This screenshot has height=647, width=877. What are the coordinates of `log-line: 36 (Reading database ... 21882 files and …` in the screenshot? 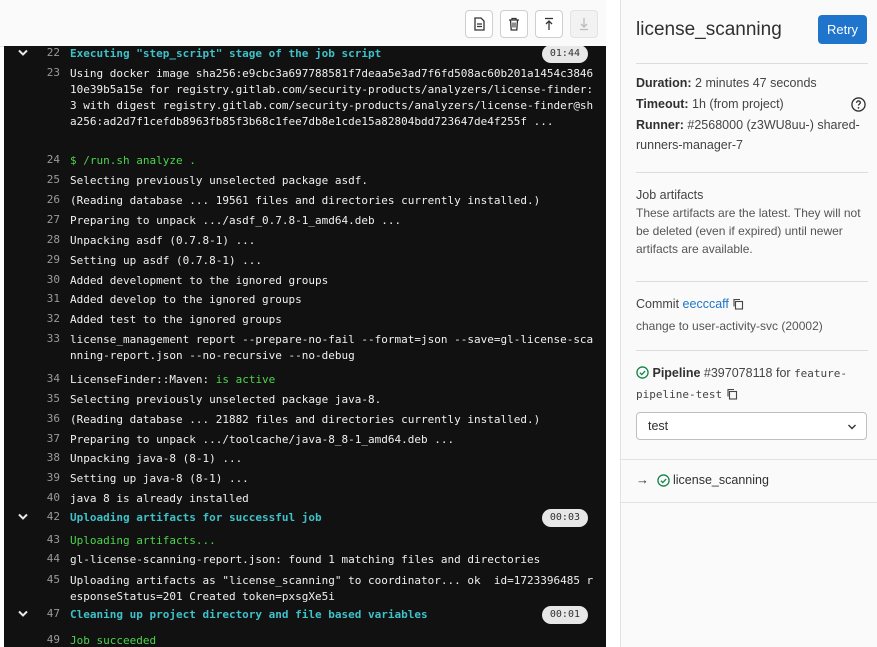 It's located at (305, 422).